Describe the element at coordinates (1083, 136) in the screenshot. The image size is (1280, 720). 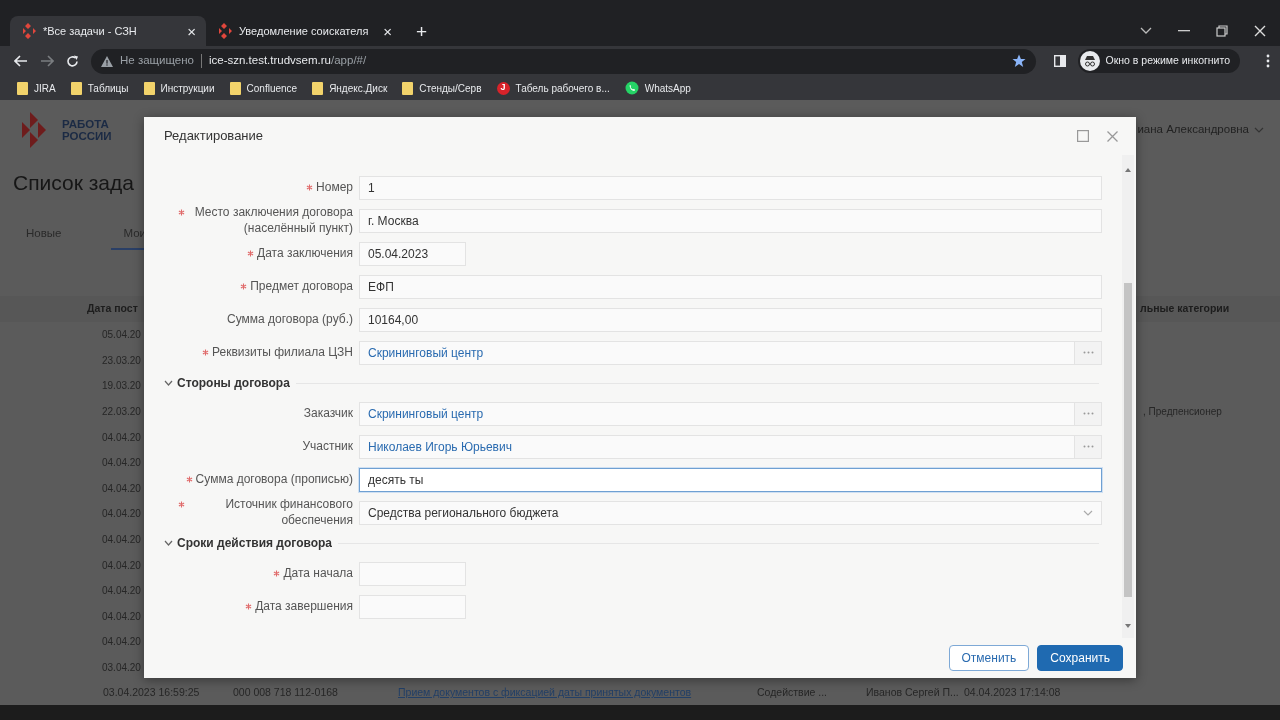
I see `maximize-icon` at that location.